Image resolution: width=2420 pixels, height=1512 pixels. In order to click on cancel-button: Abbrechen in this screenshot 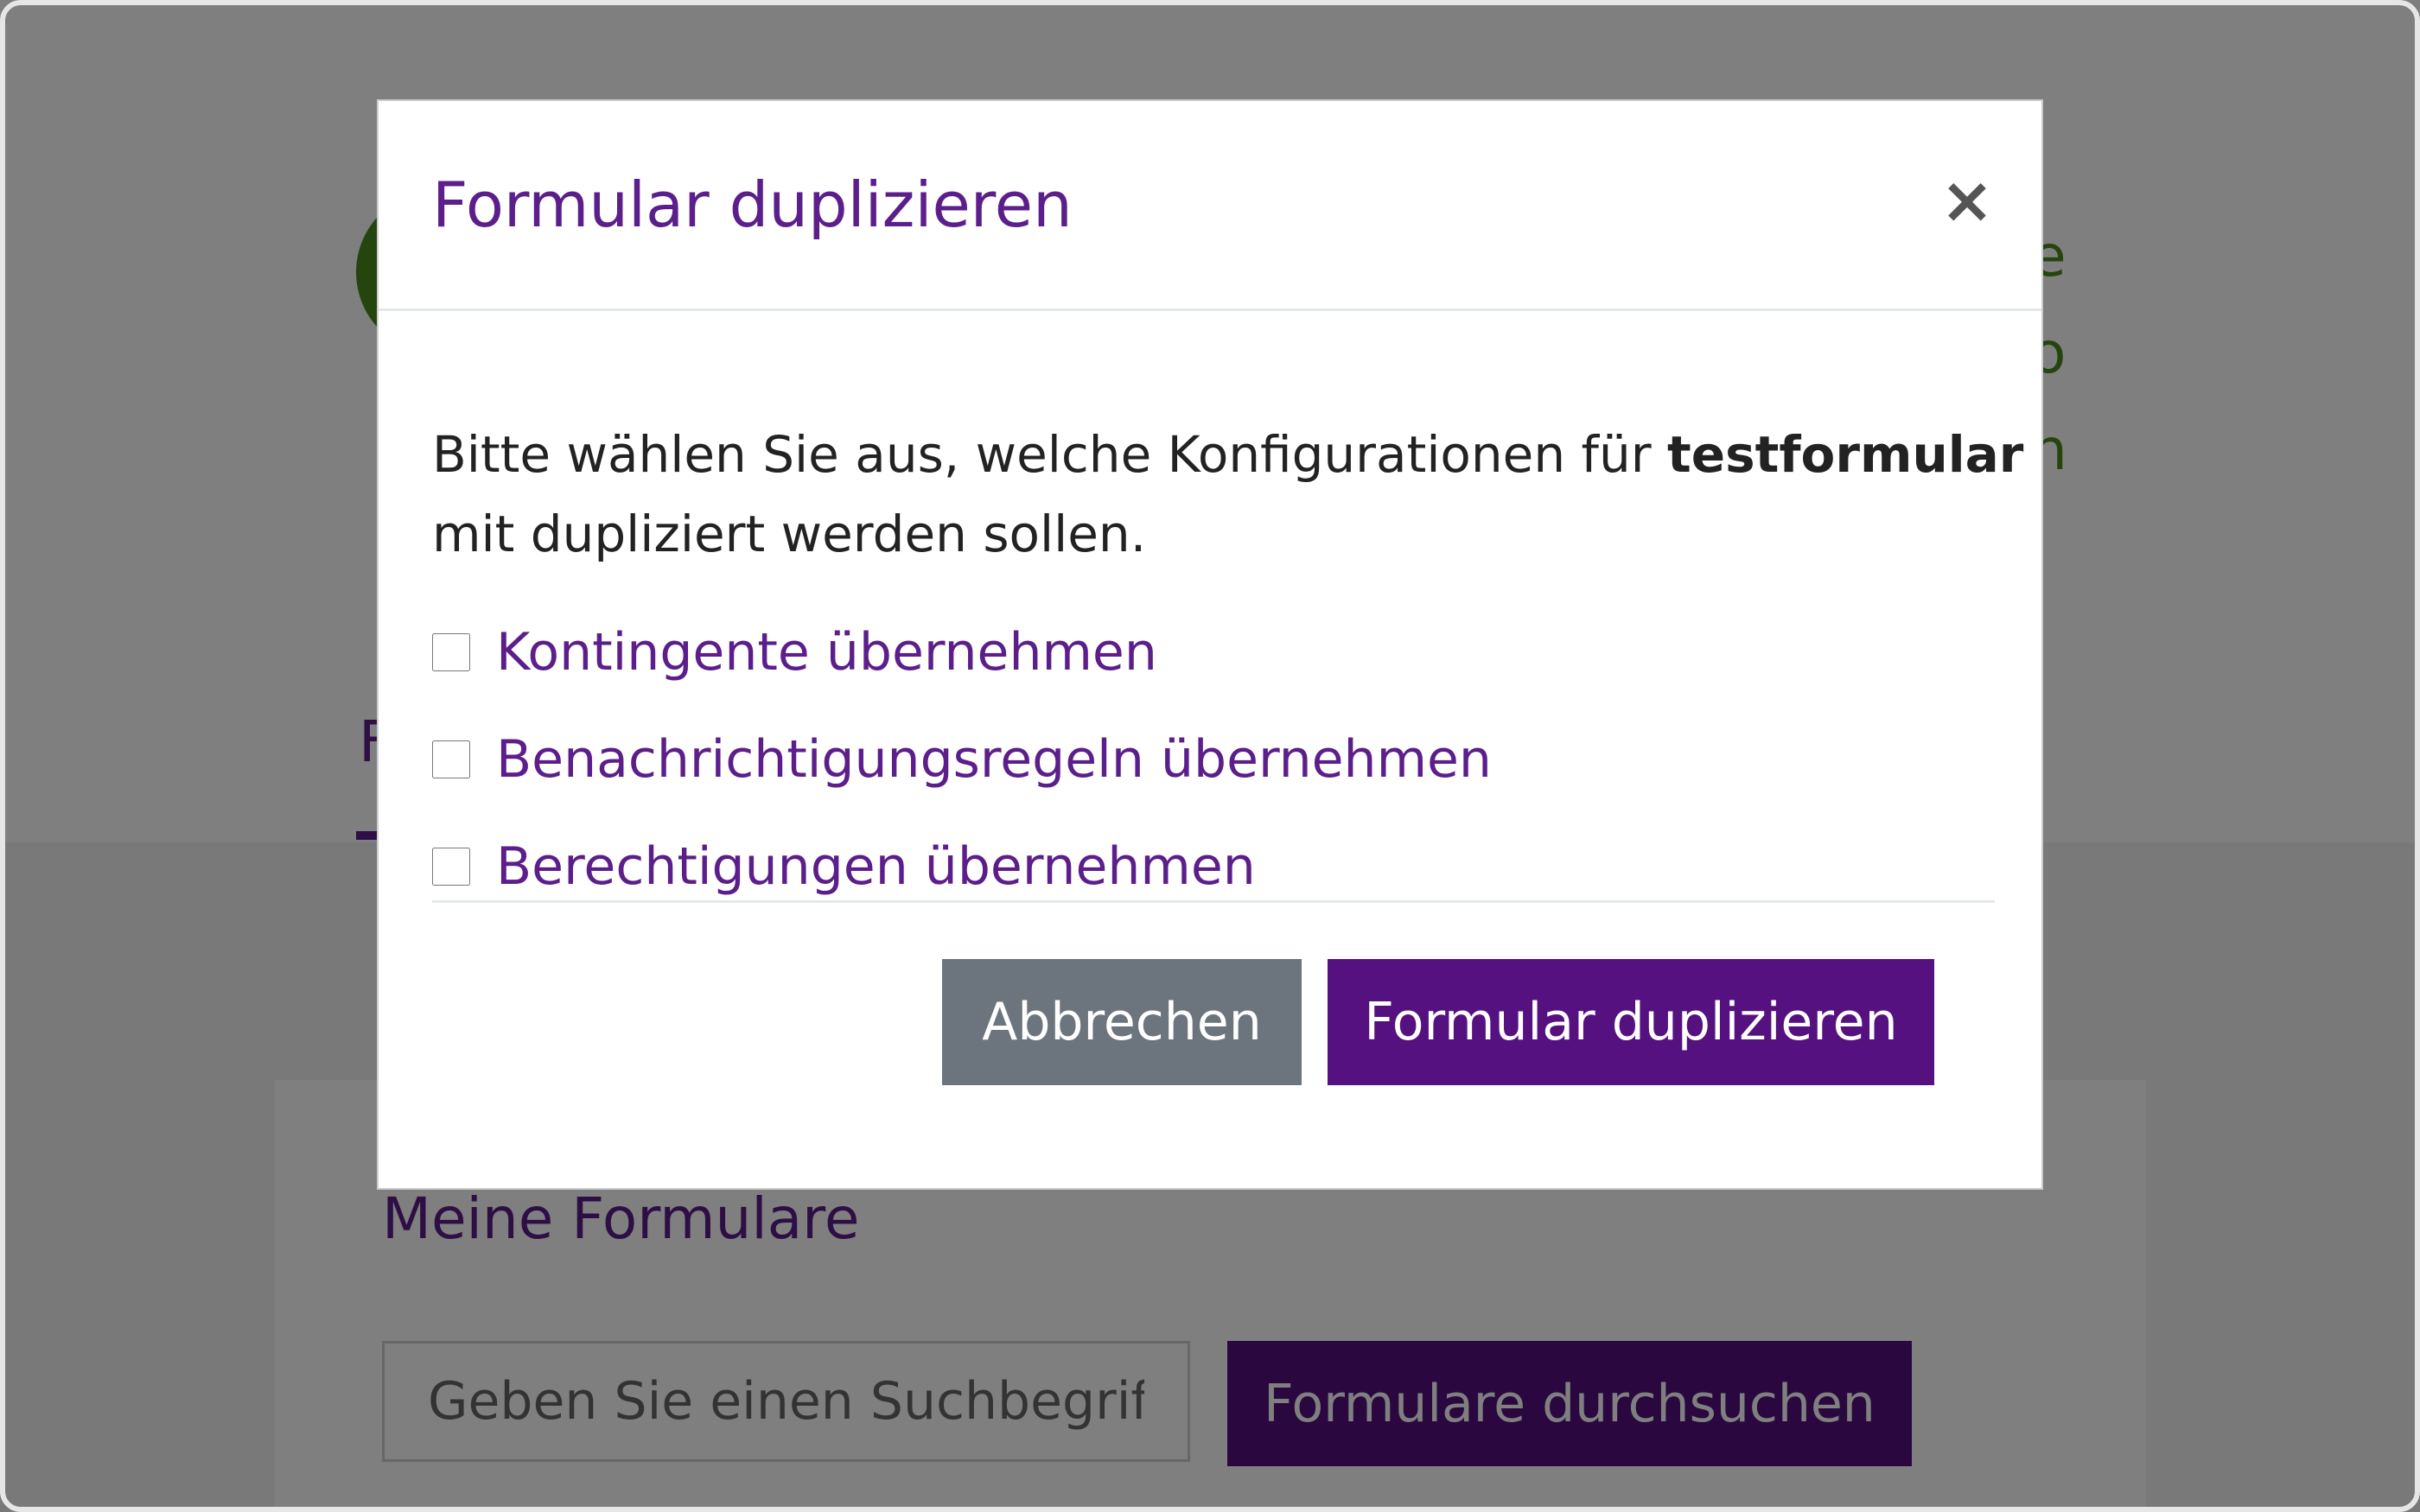, I will do `click(1122, 1022)`.